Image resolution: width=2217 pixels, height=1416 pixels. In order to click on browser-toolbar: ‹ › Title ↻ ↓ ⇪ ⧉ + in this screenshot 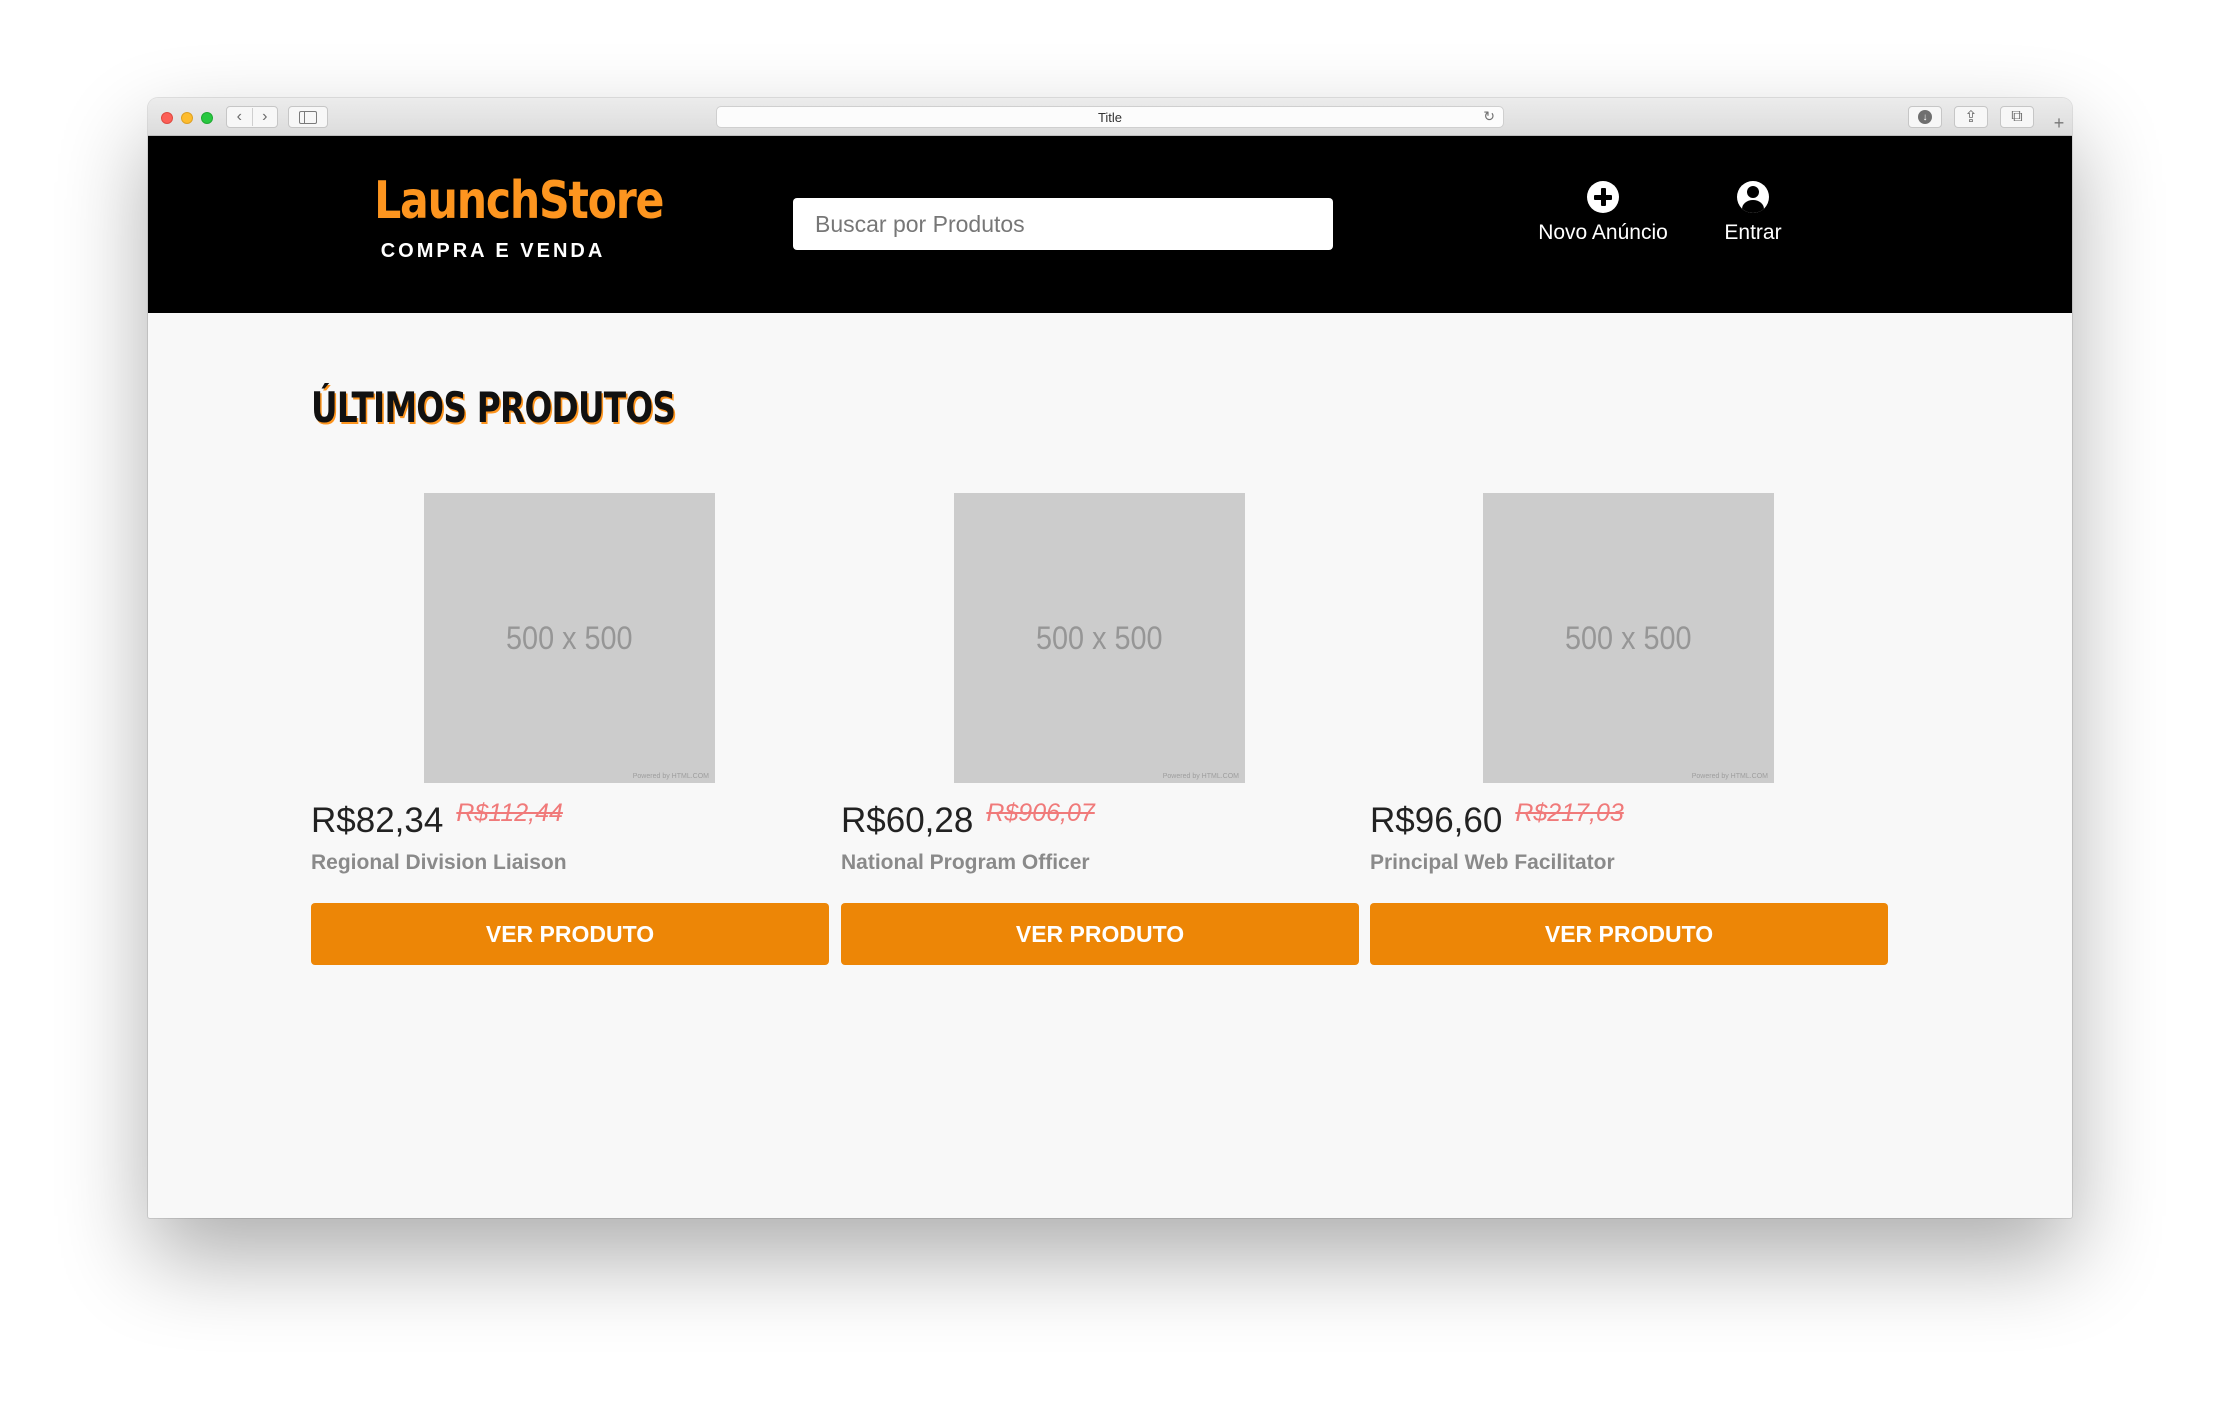, I will do `click(1110, 117)`.